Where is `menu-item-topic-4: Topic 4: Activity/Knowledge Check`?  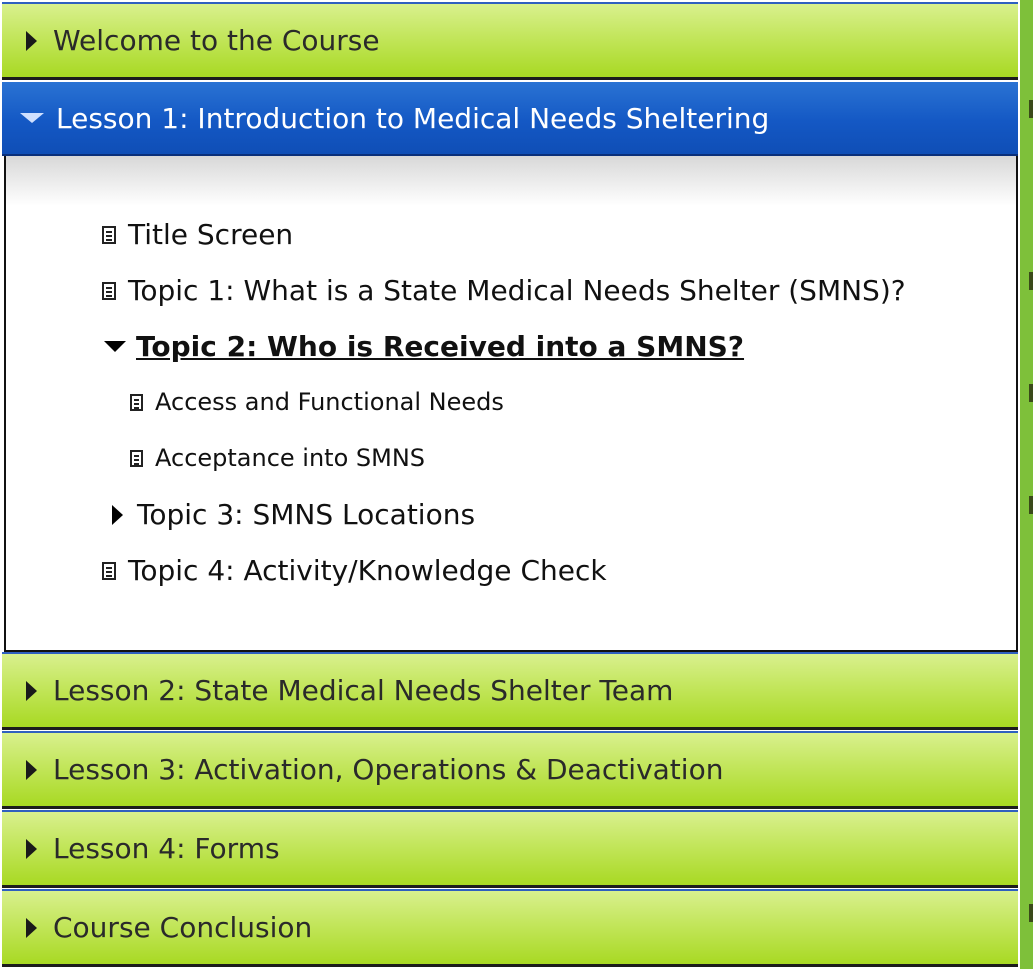 menu-item-topic-4: Topic 4: Activity/Knowledge Check is located at coordinates (354, 570).